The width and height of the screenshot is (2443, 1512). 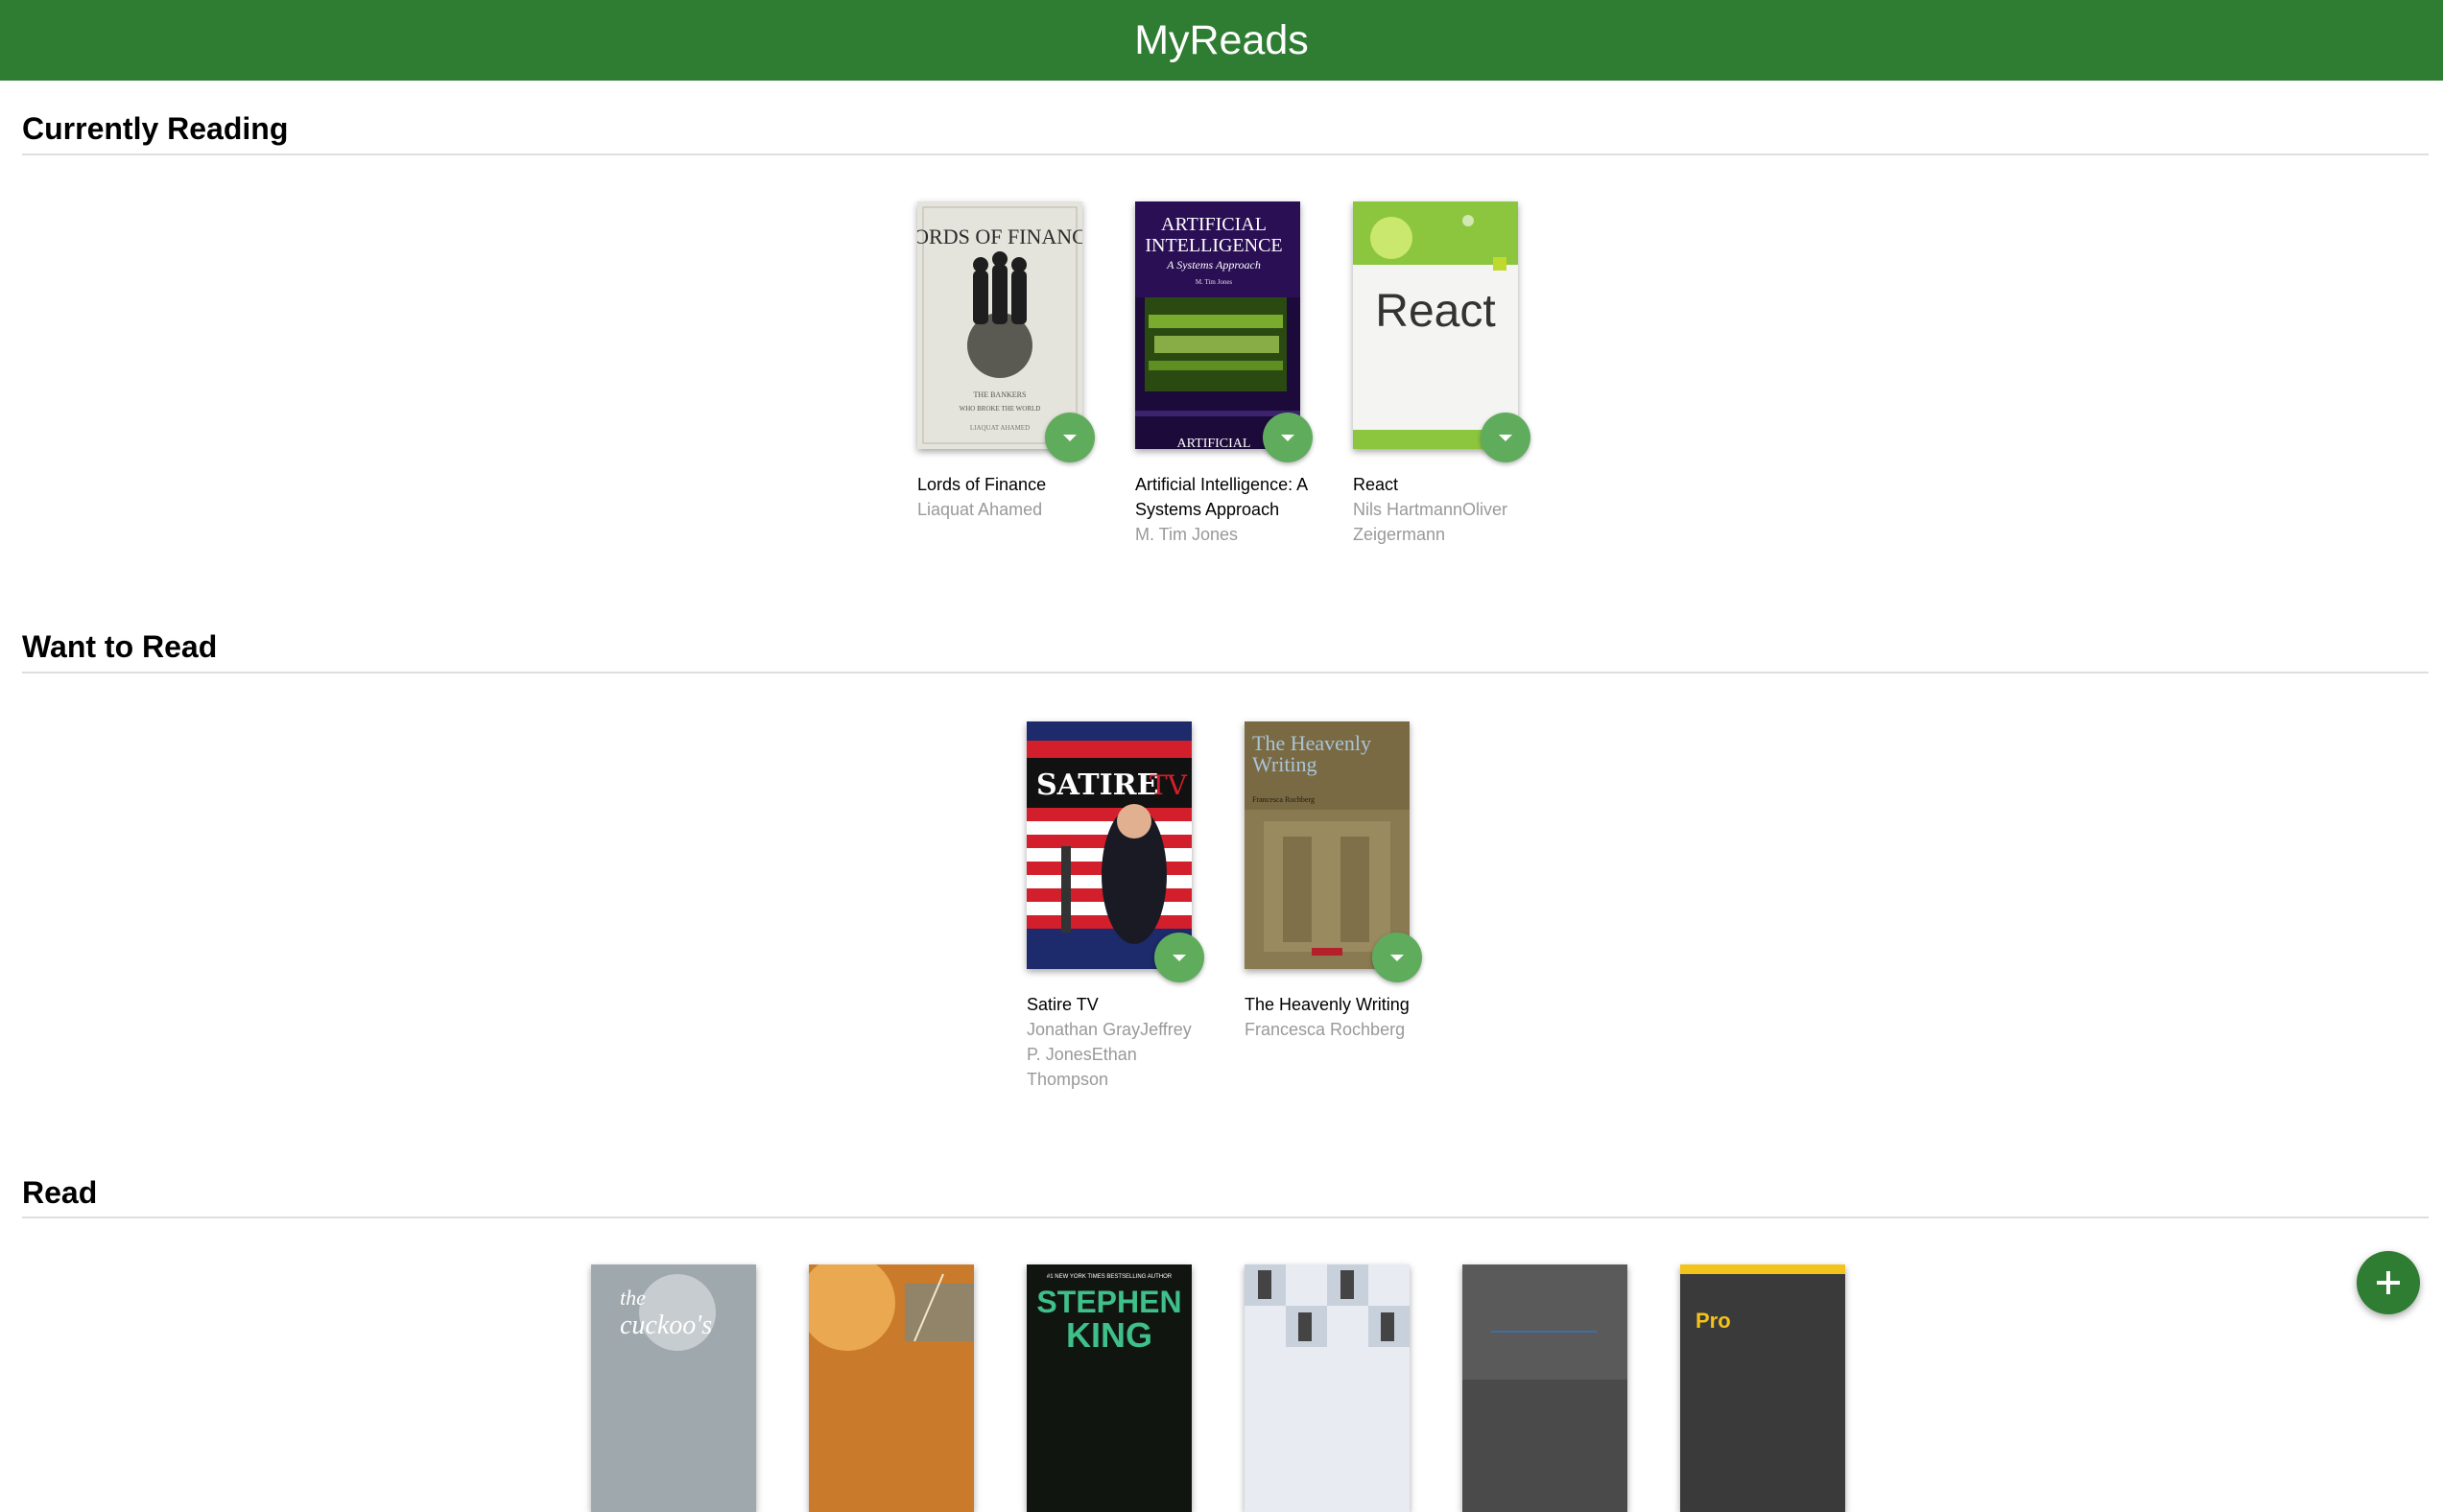 I want to click on app-header: MyReads, so click(x=1221, y=40).